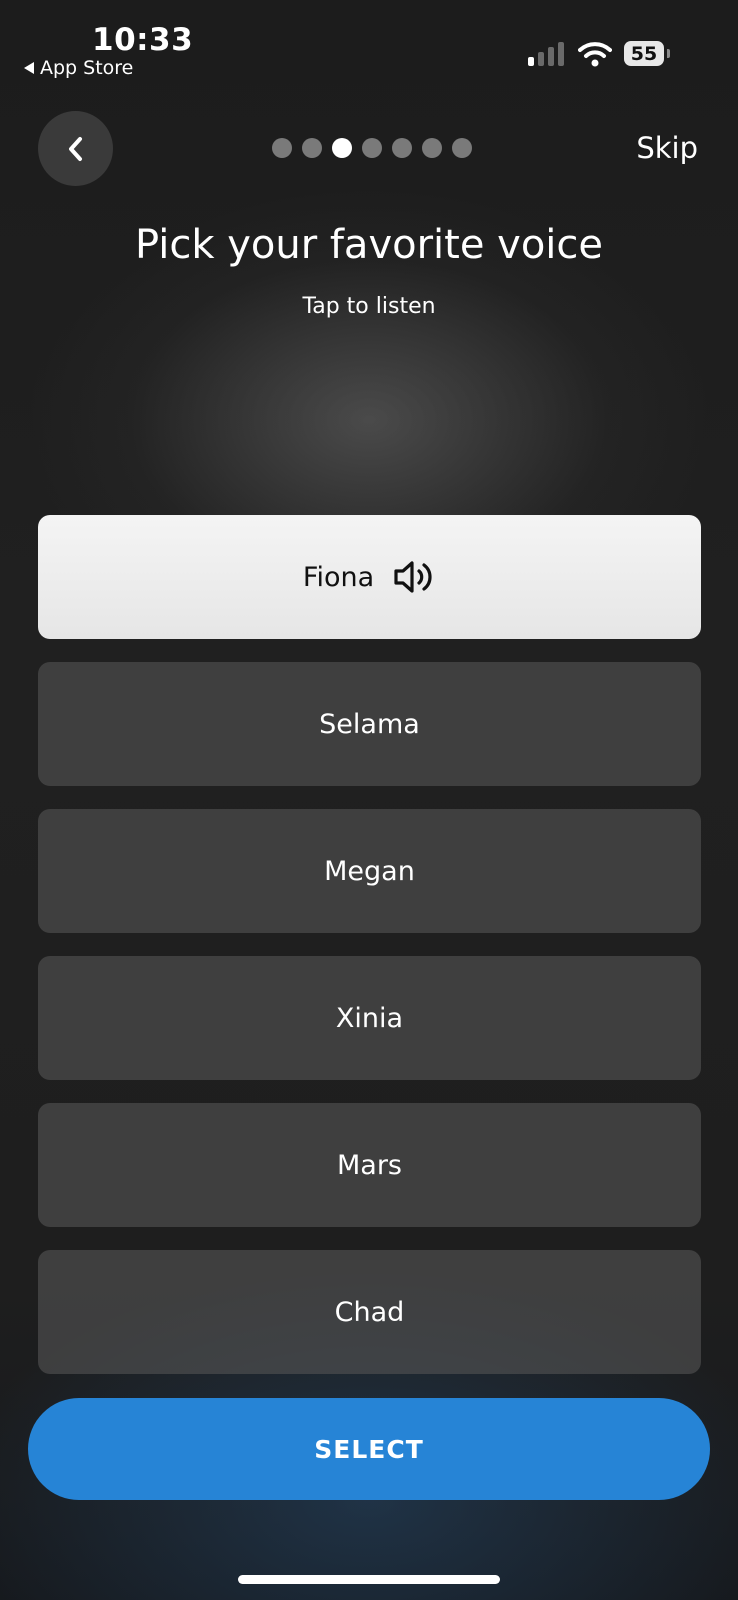 The width and height of the screenshot is (738, 1600). I want to click on page-subtitle: Tap to listen, so click(369, 306).